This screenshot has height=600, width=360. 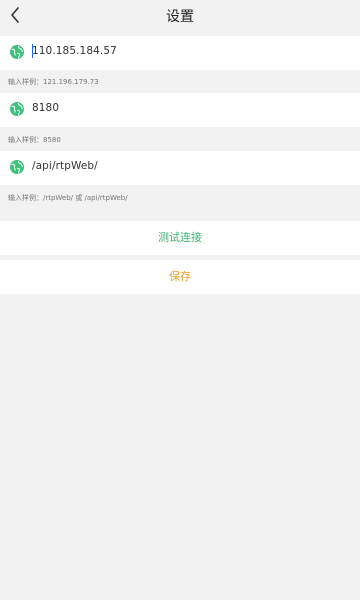 What do you see at coordinates (74, 51) in the screenshot?
I see `host-input: 110.185.184.57` at bounding box center [74, 51].